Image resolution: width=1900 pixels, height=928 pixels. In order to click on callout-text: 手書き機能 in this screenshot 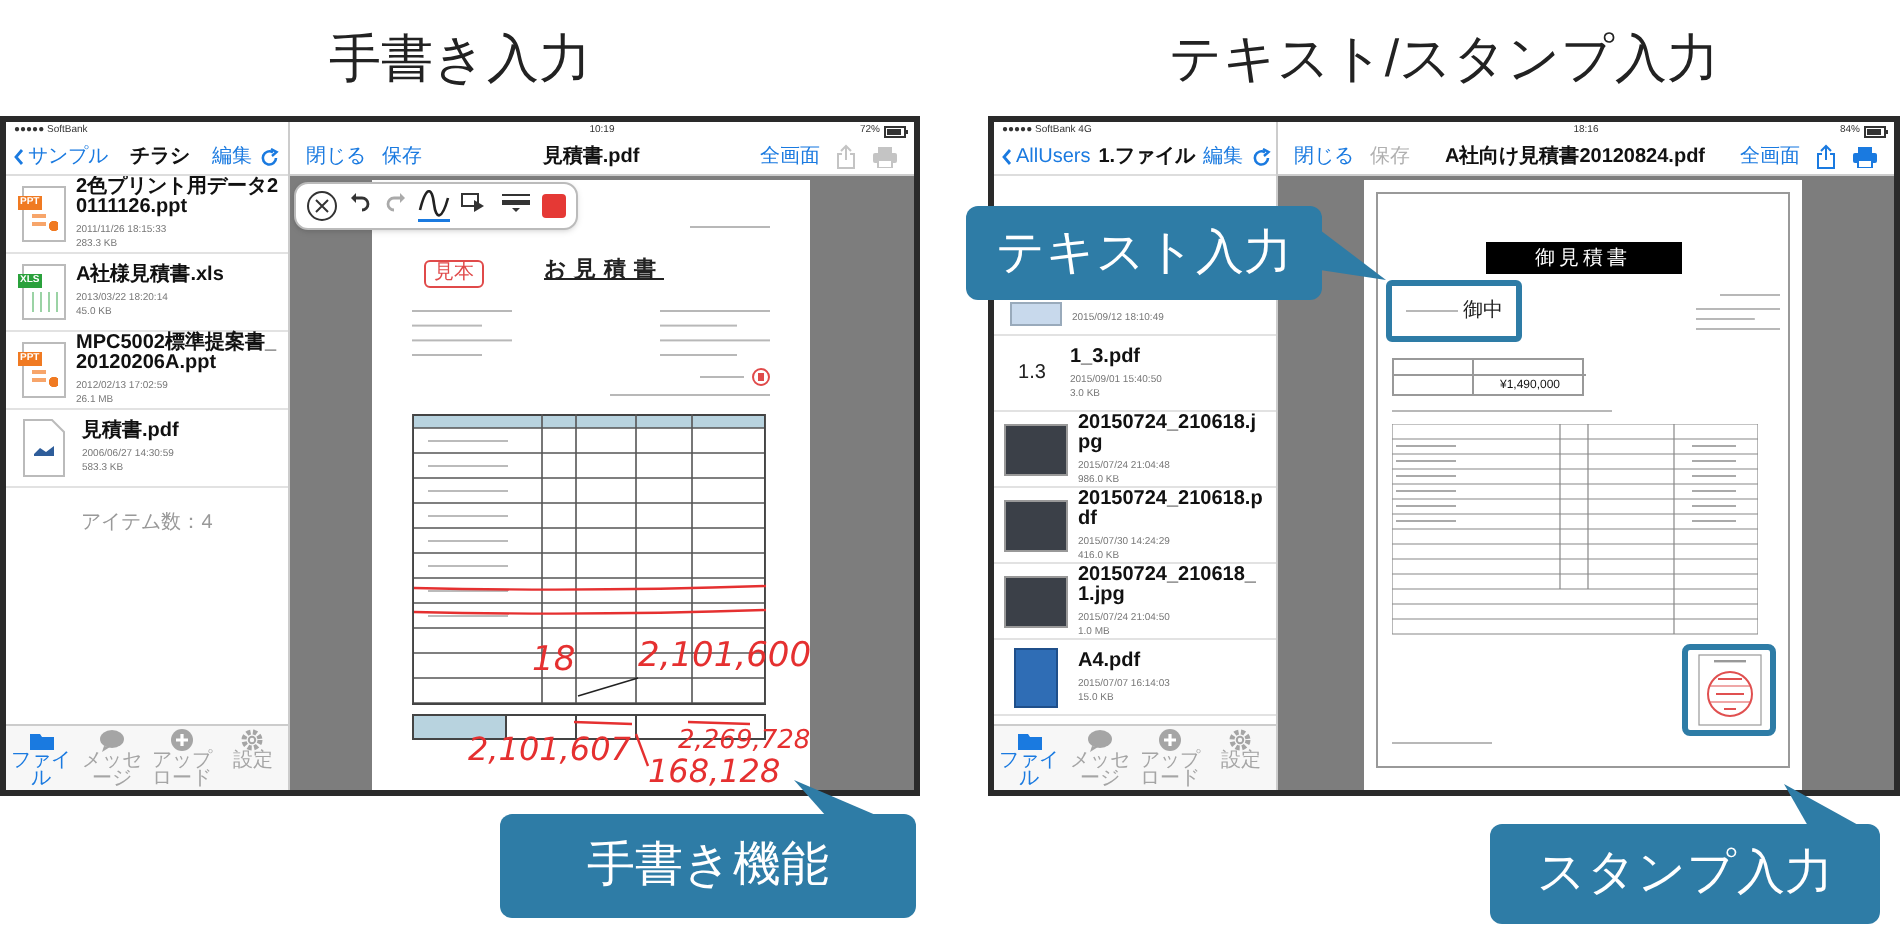, I will do `click(708, 866)`.